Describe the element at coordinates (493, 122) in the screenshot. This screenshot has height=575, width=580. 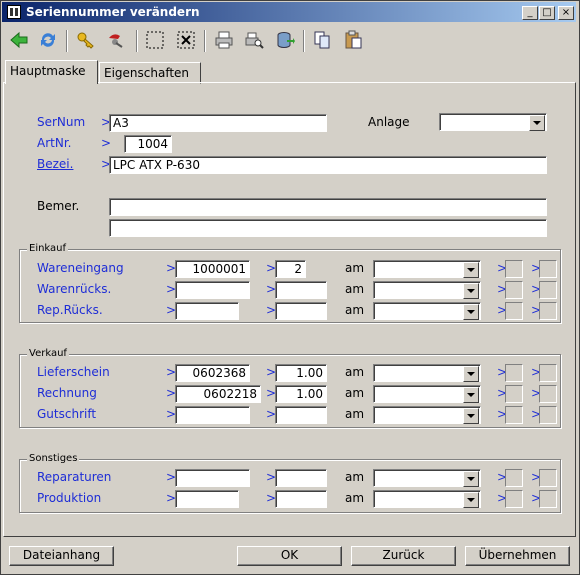
I see `anlage-select` at that location.